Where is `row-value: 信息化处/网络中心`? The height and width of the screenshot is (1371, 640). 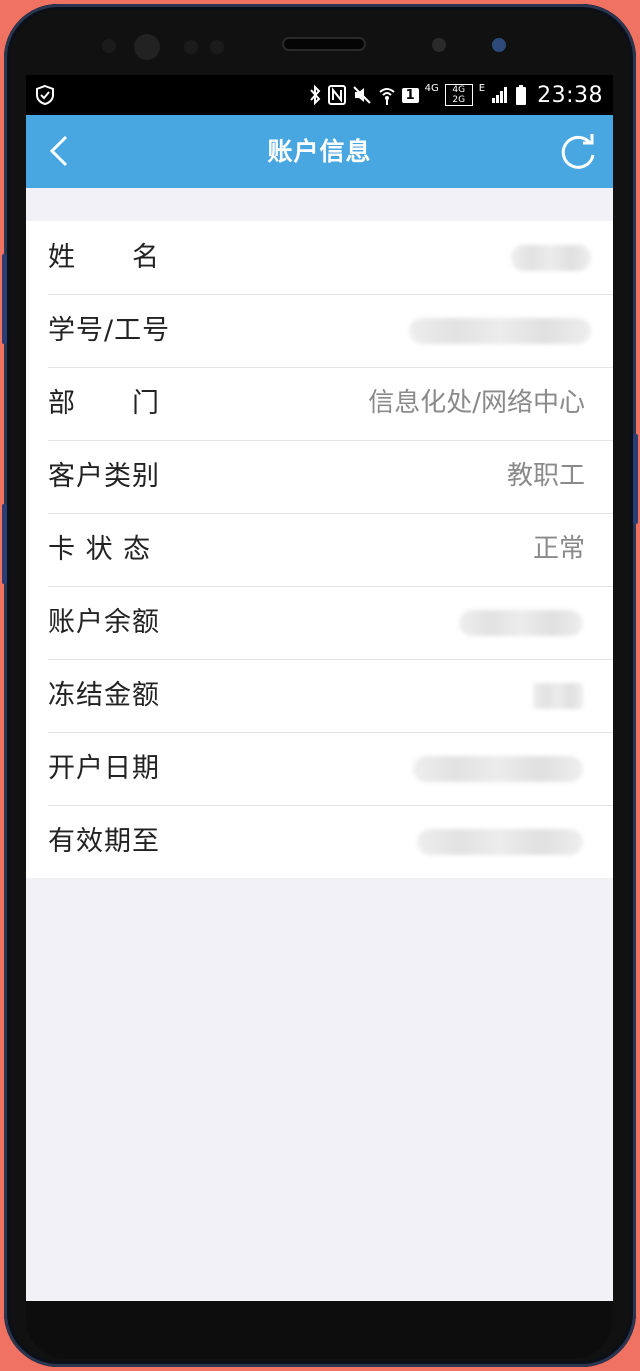
row-value: 信息化处/网络中心 is located at coordinates (476, 403).